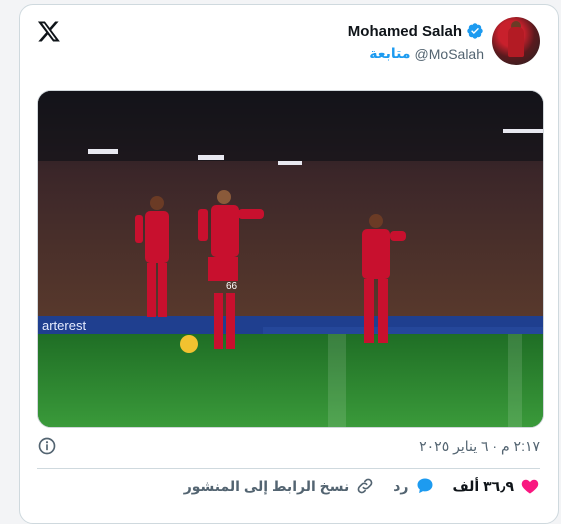 Image resolution: width=561 pixels, height=524 pixels. I want to click on avatar, so click(516, 41).